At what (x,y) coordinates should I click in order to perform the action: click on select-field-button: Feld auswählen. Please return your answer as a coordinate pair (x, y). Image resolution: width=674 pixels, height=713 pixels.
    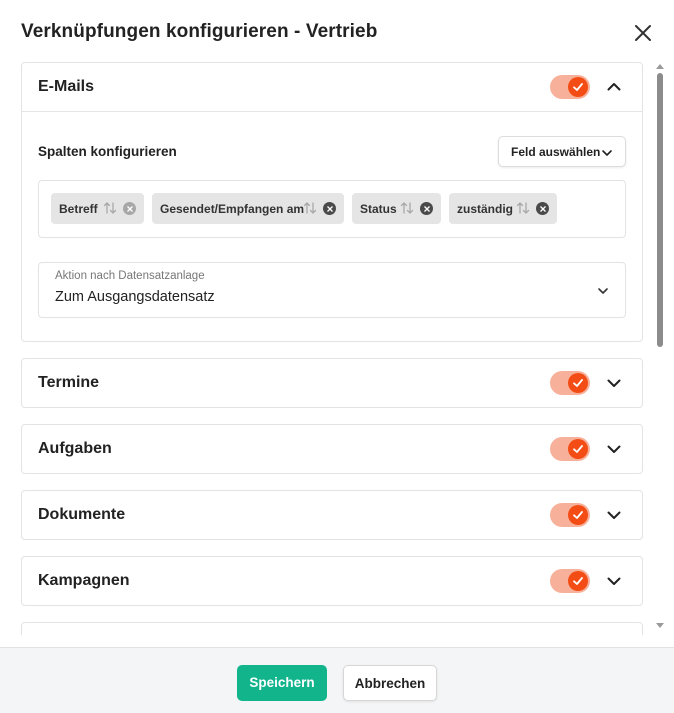
    Looking at the image, I should click on (562, 151).